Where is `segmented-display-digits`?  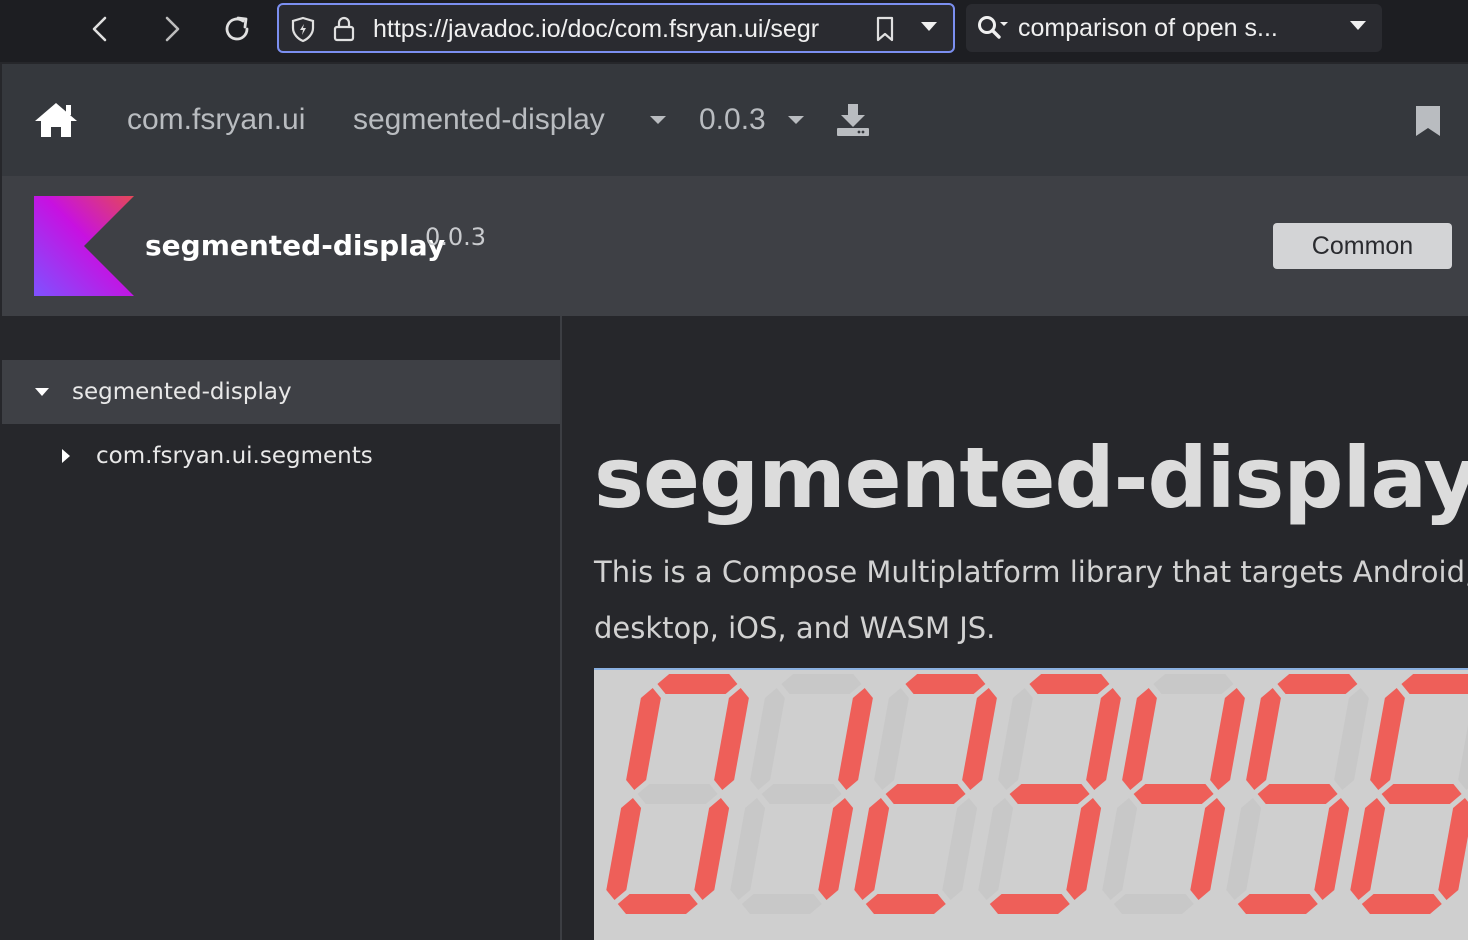
segmented-display-digits is located at coordinates (1037, 794).